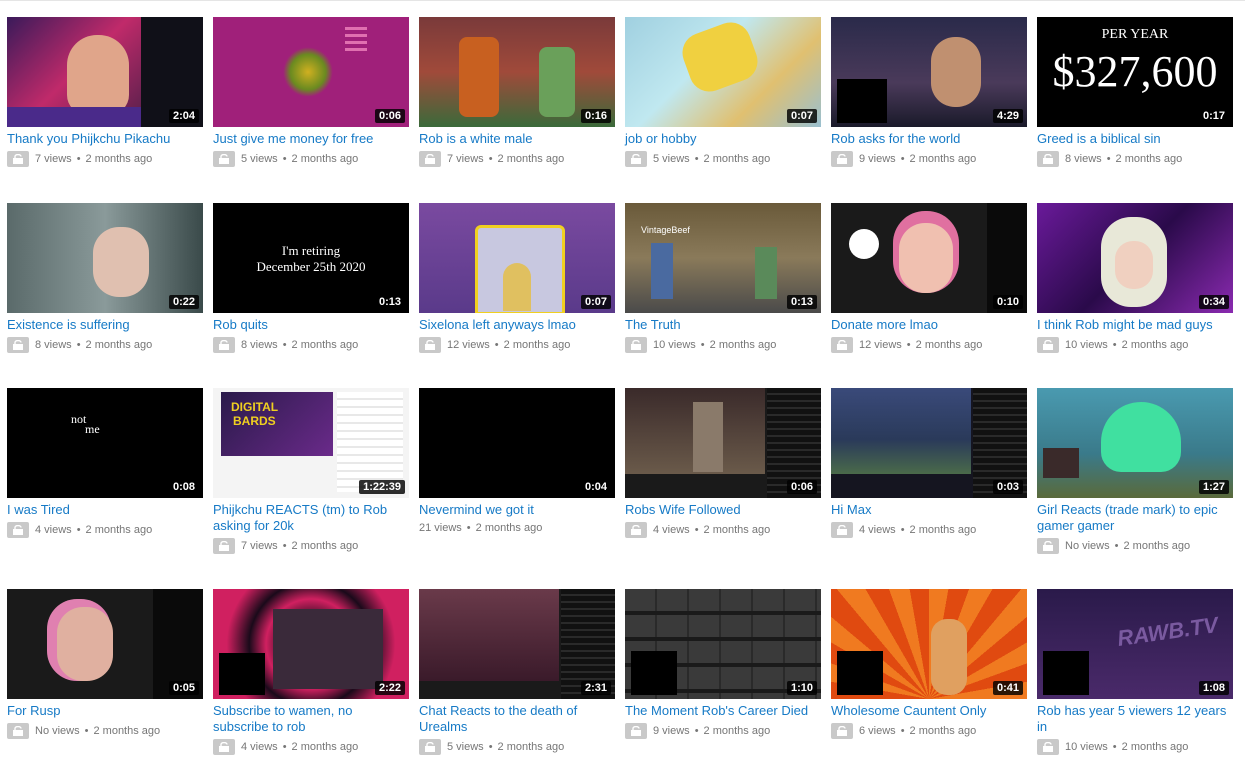 The width and height of the screenshot is (1245, 773). Describe the element at coordinates (929, 139) in the screenshot. I see `video-title: Rob asks for the world` at that location.